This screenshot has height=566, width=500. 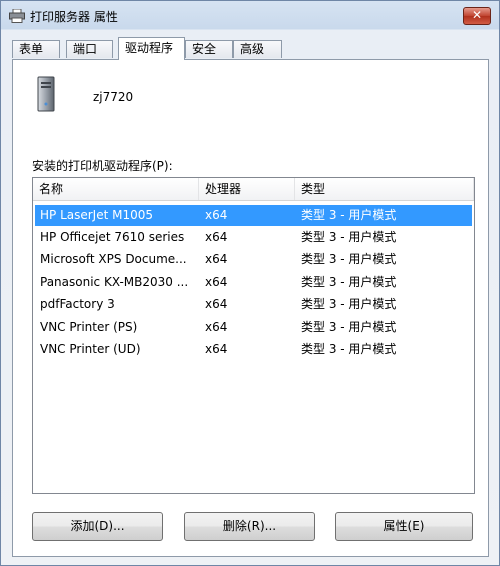 What do you see at coordinates (89, 327) in the screenshot?
I see `driver-name: VNC Printer (PS)` at bounding box center [89, 327].